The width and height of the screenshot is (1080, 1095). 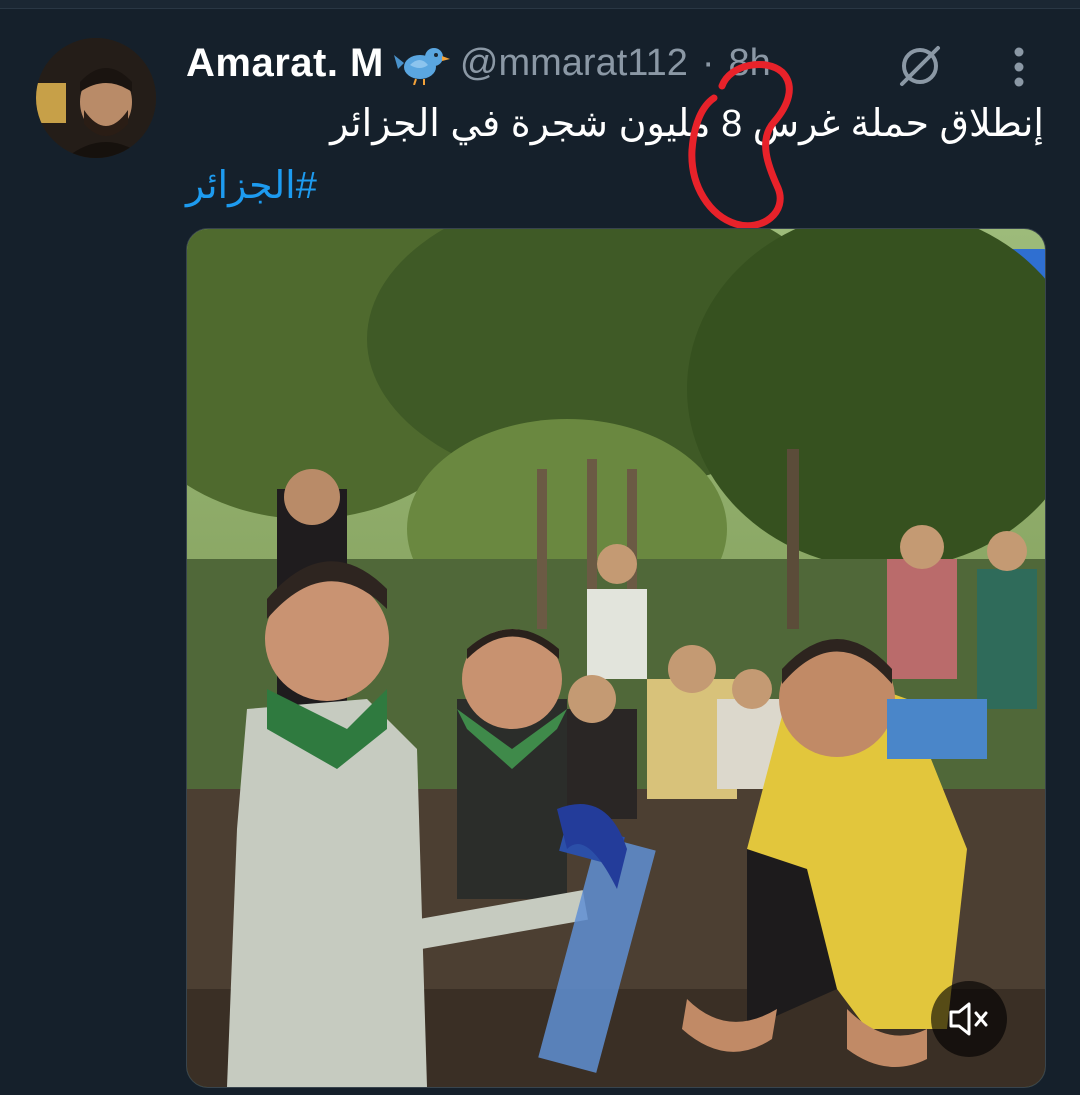 I want to click on reply-disabled-icon, so click(x=920, y=66).